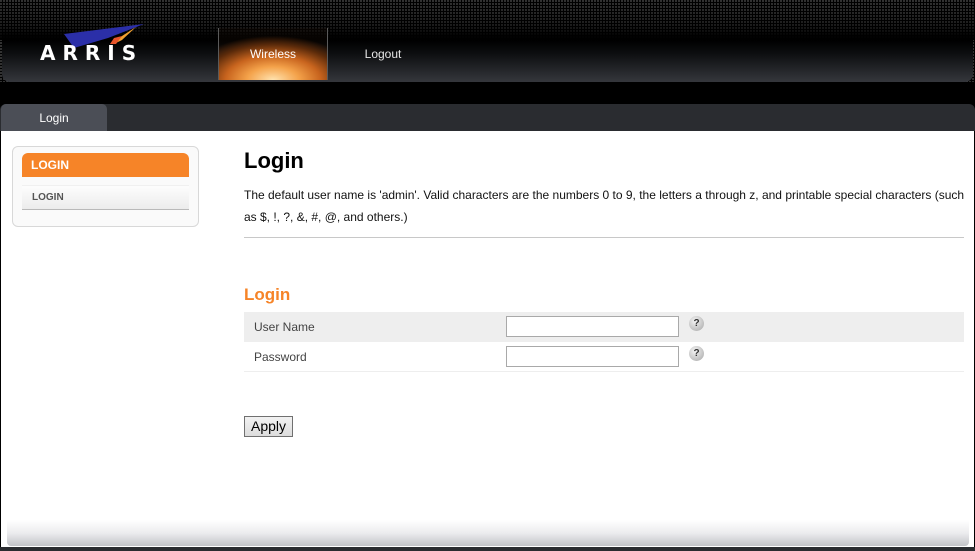 This screenshot has height=551, width=975. Describe the element at coordinates (487, 41) in the screenshot. I see `top-header: ARRIS Wireless Logout` at that location.